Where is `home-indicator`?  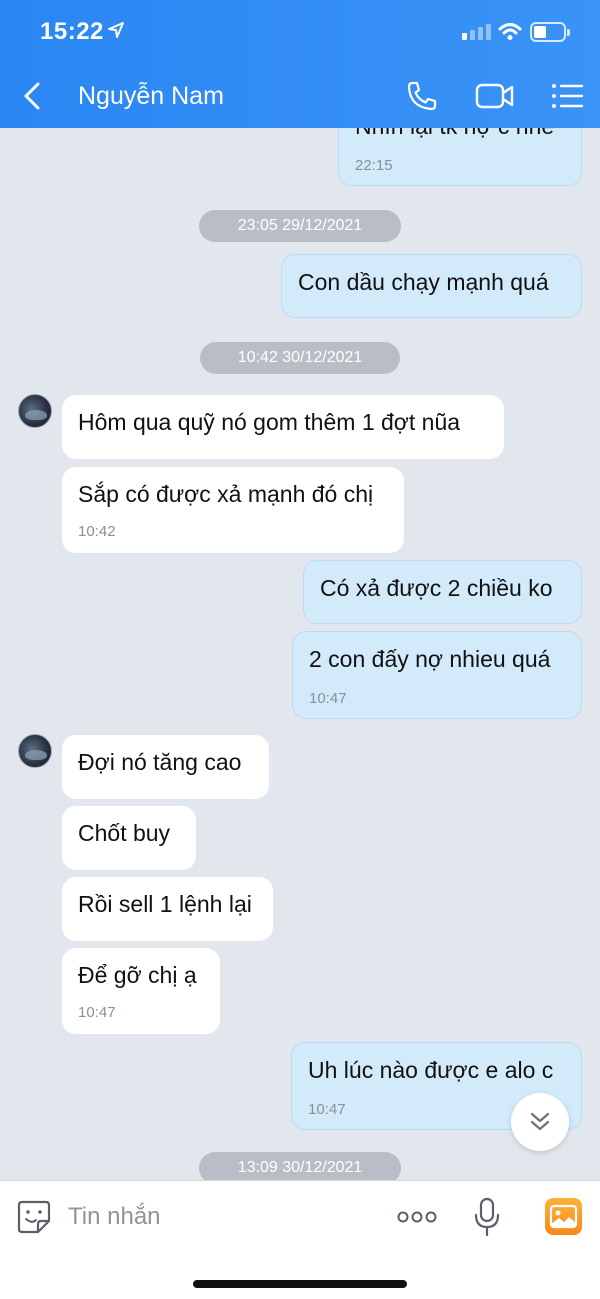 home-indicator is located at coordinates (300, 1284).